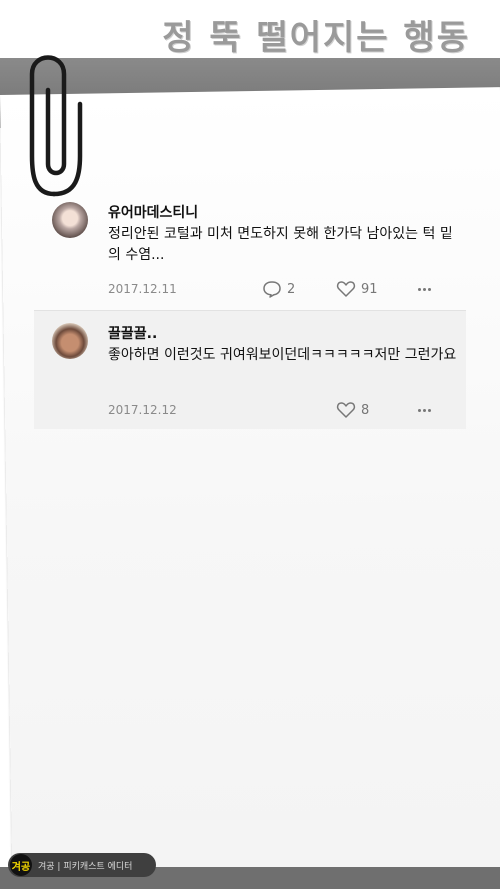 Image resolution: width=500 pixels, height=889 pixels. Describe the element at coordinates (291, 289) in the screenshot. I see `reply-count: 2` at that location.